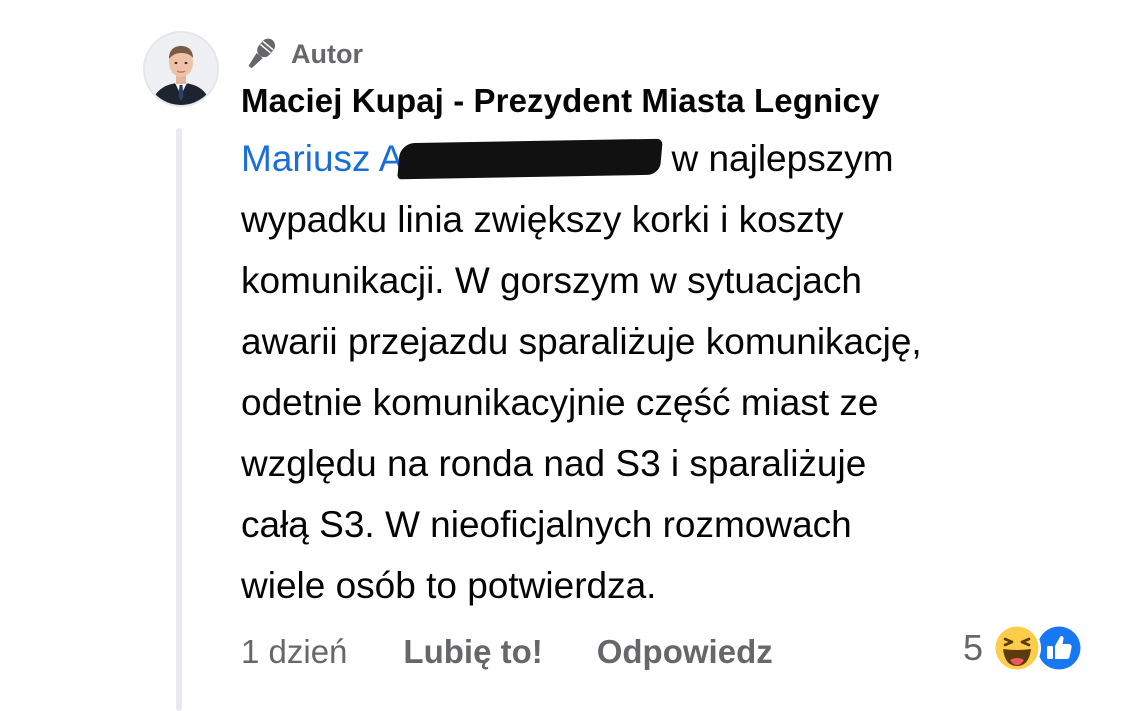  I want to click on reactions-summary: 5, so click(1024, 648).